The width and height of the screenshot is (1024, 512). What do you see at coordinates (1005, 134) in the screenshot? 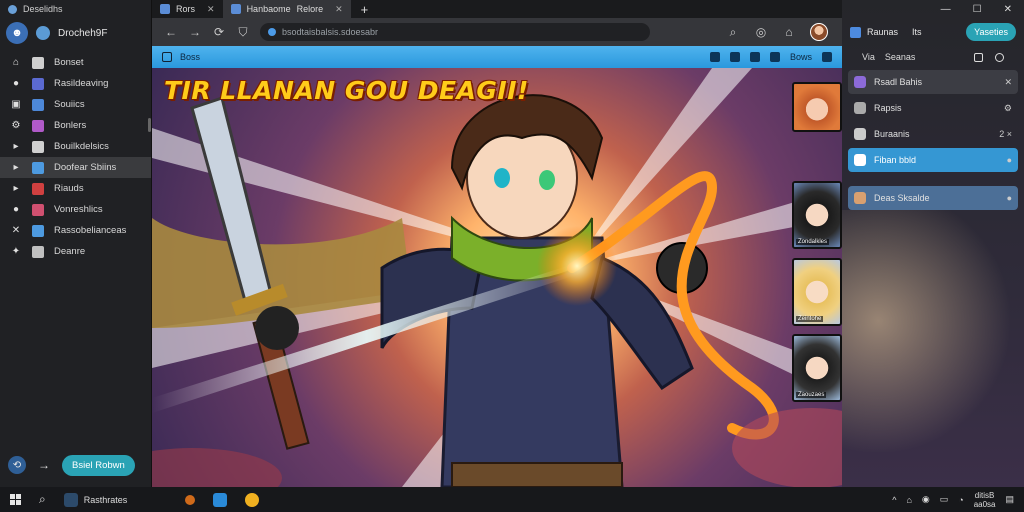
I see `panel-item-action-icon: 2 ×` at bounding box center [1005, 134].